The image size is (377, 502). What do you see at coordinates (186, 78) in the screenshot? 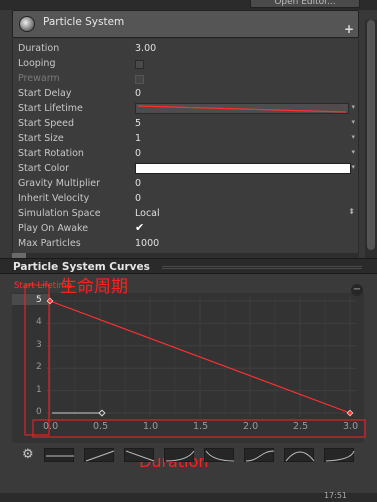
I see `prop-row-prewarm: Prewarm` at bounding box center [186, 78].